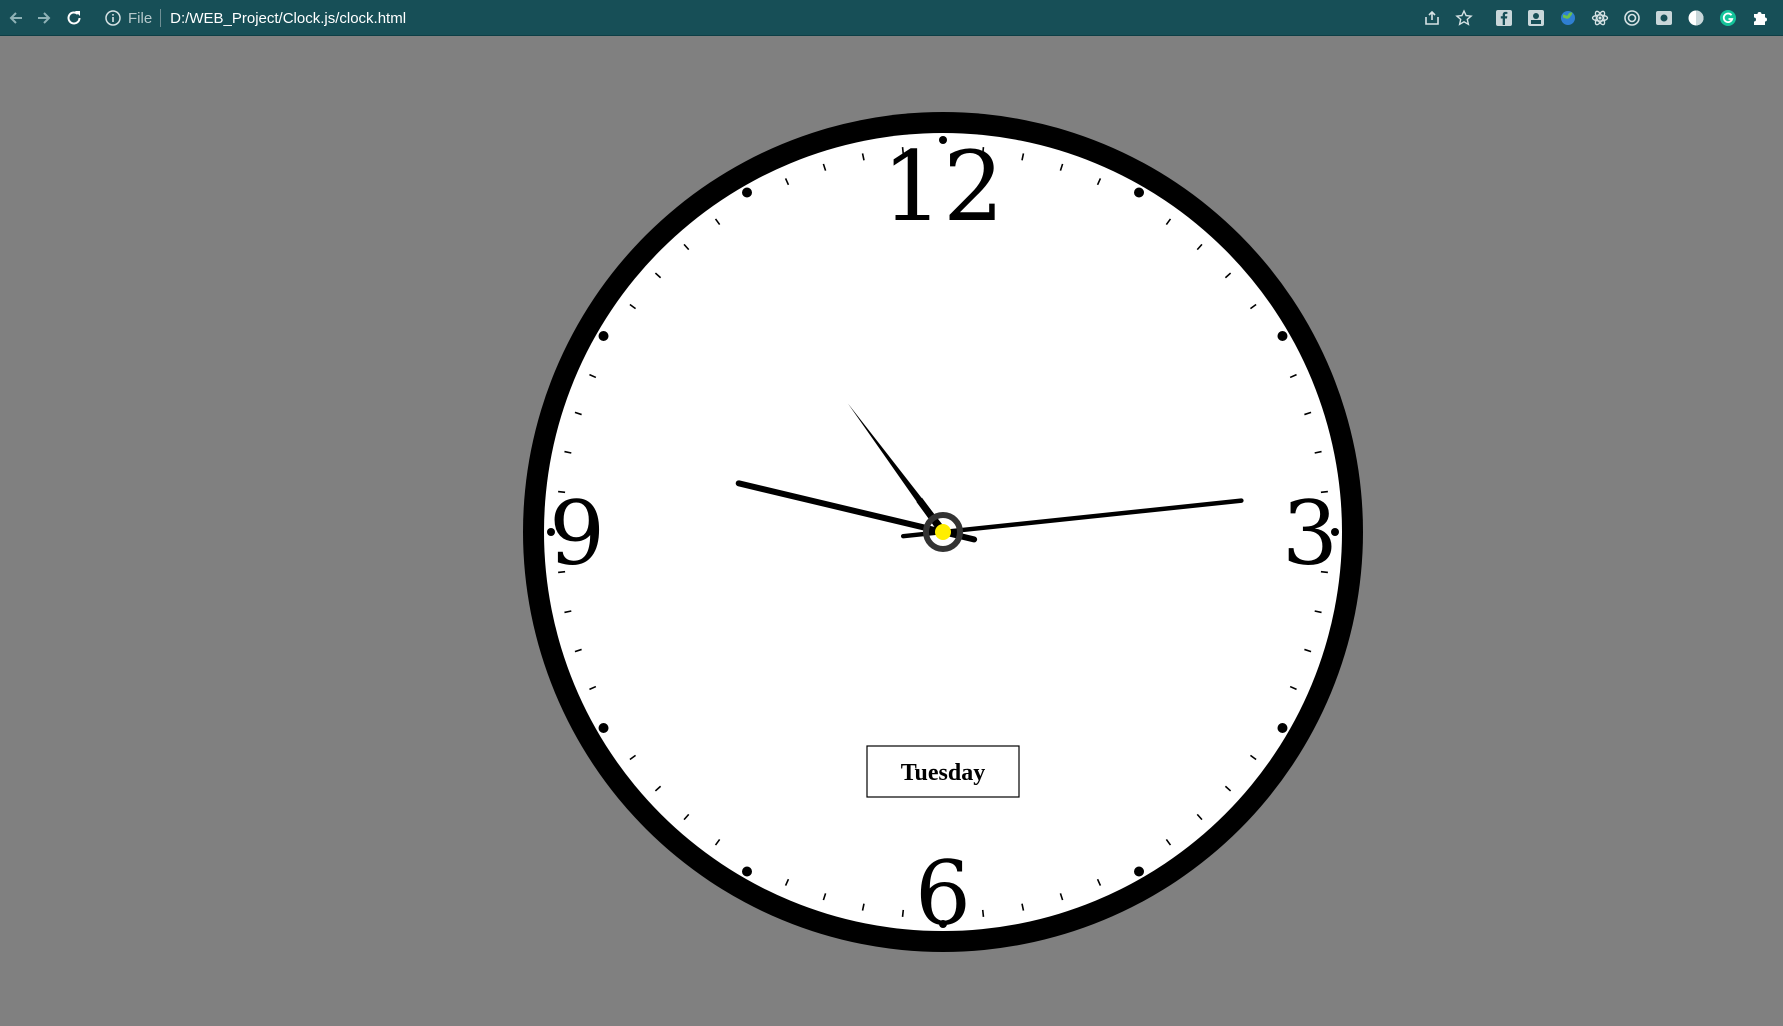  I want to click on forward-arrow-icon, so click(44, 18).